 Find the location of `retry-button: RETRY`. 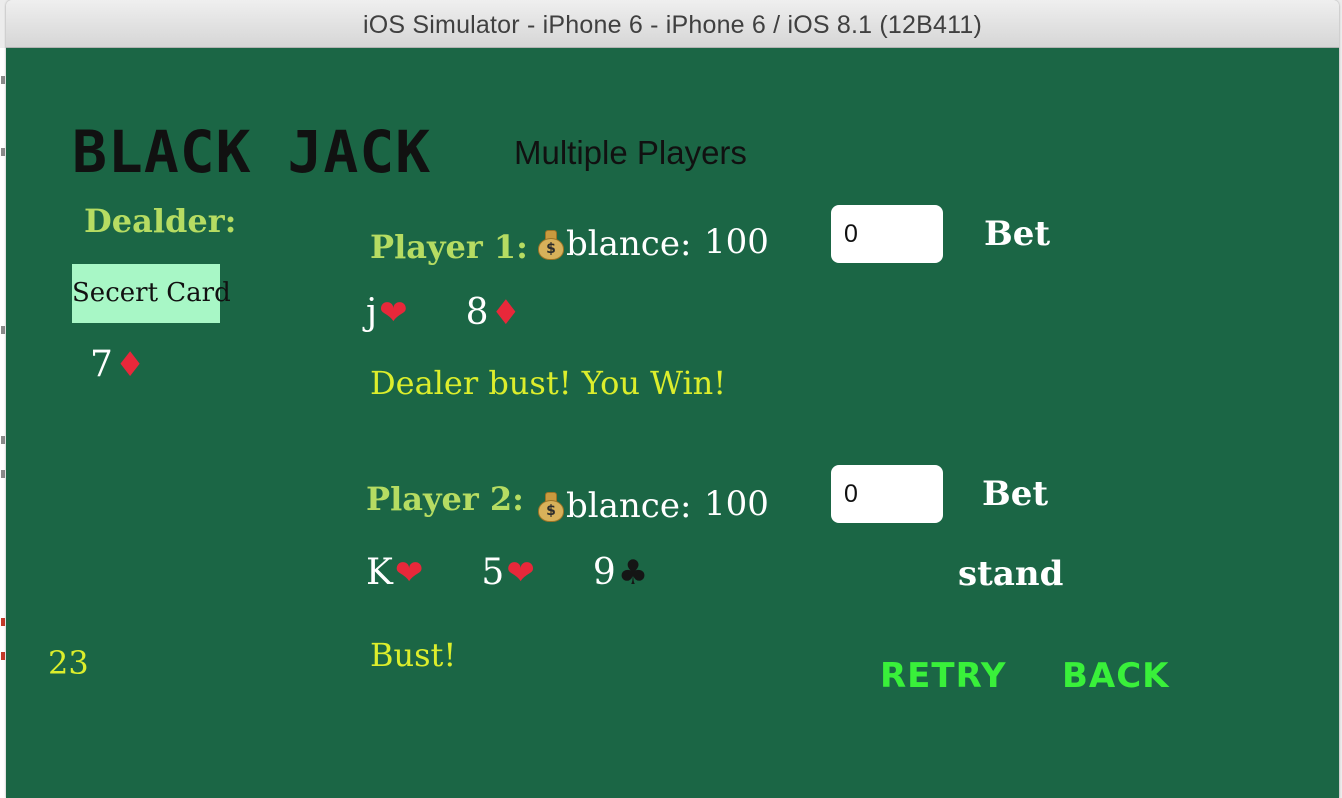

retry-button: RETRY is located at coordinates (943, 676).